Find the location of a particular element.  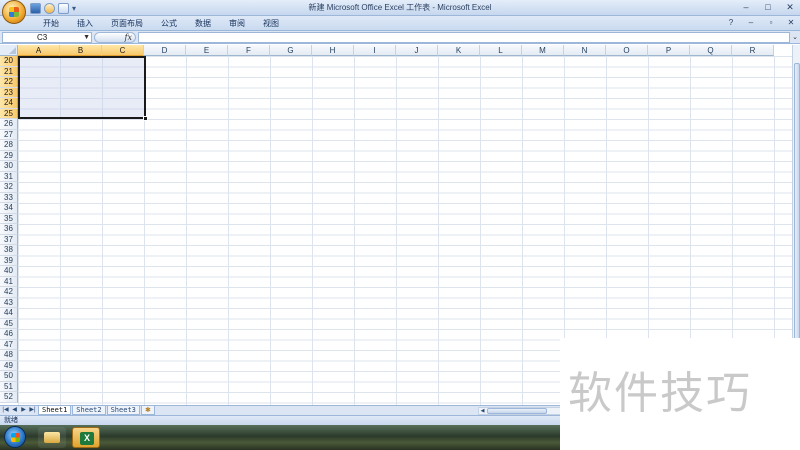

sheet-tab-sheet1: Sheet1 is located at coordinates (55, 410).